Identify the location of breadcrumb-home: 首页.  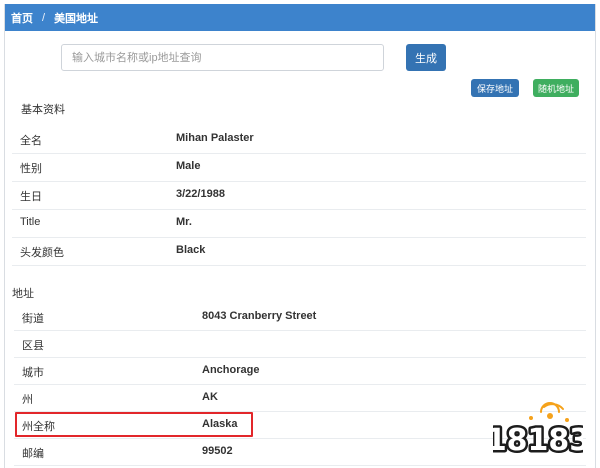
(22, 18).